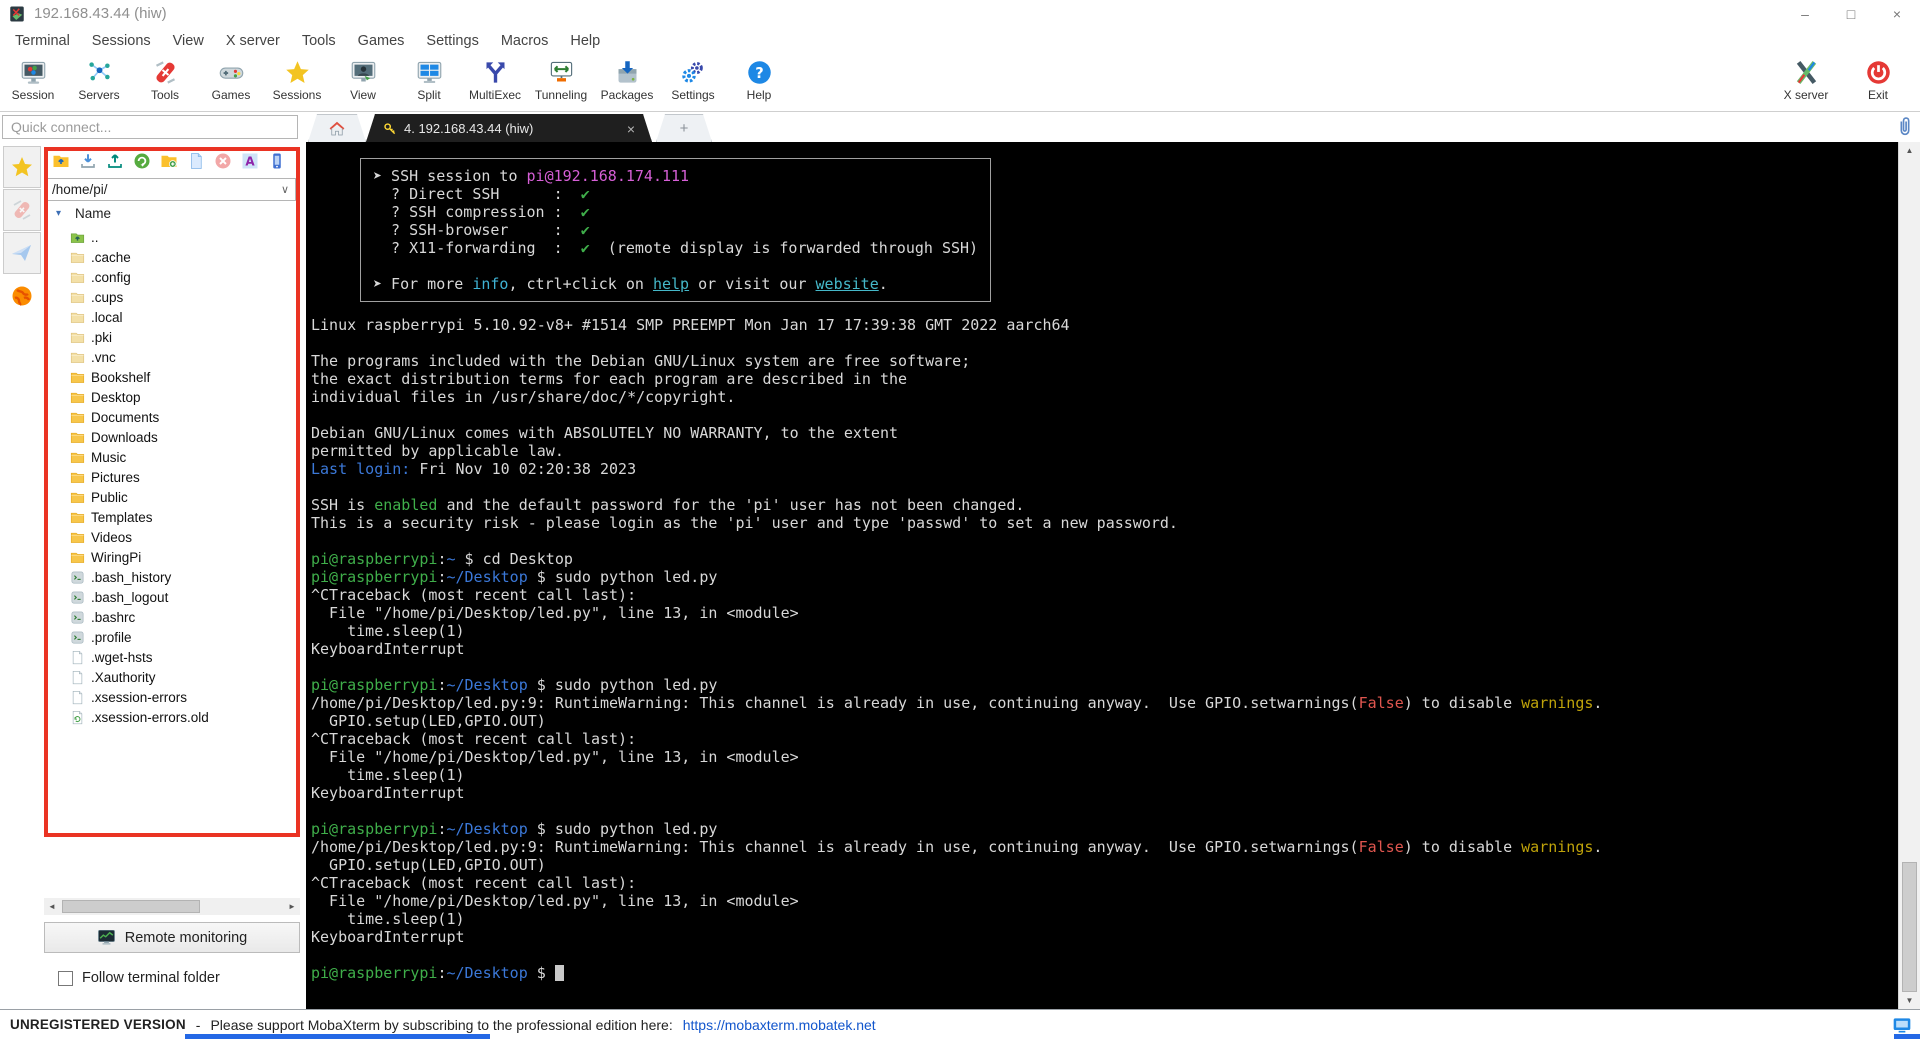  Describe the element at coordinates (22, 253) in the screenshot. I see `strip-tab-macros-plane-icon` at that location.